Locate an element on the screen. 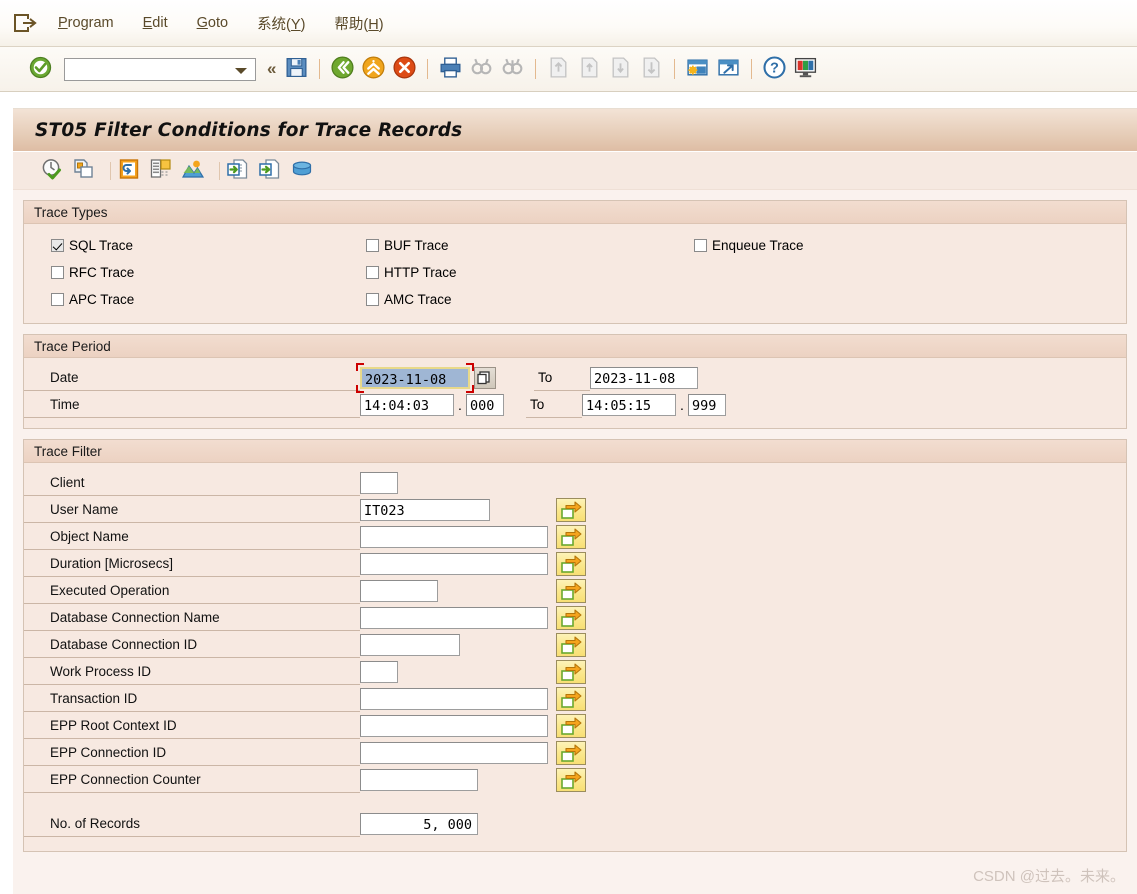  checkbox-enqueue-trace: Enqueue Trace is located at coordinates (749, 245).